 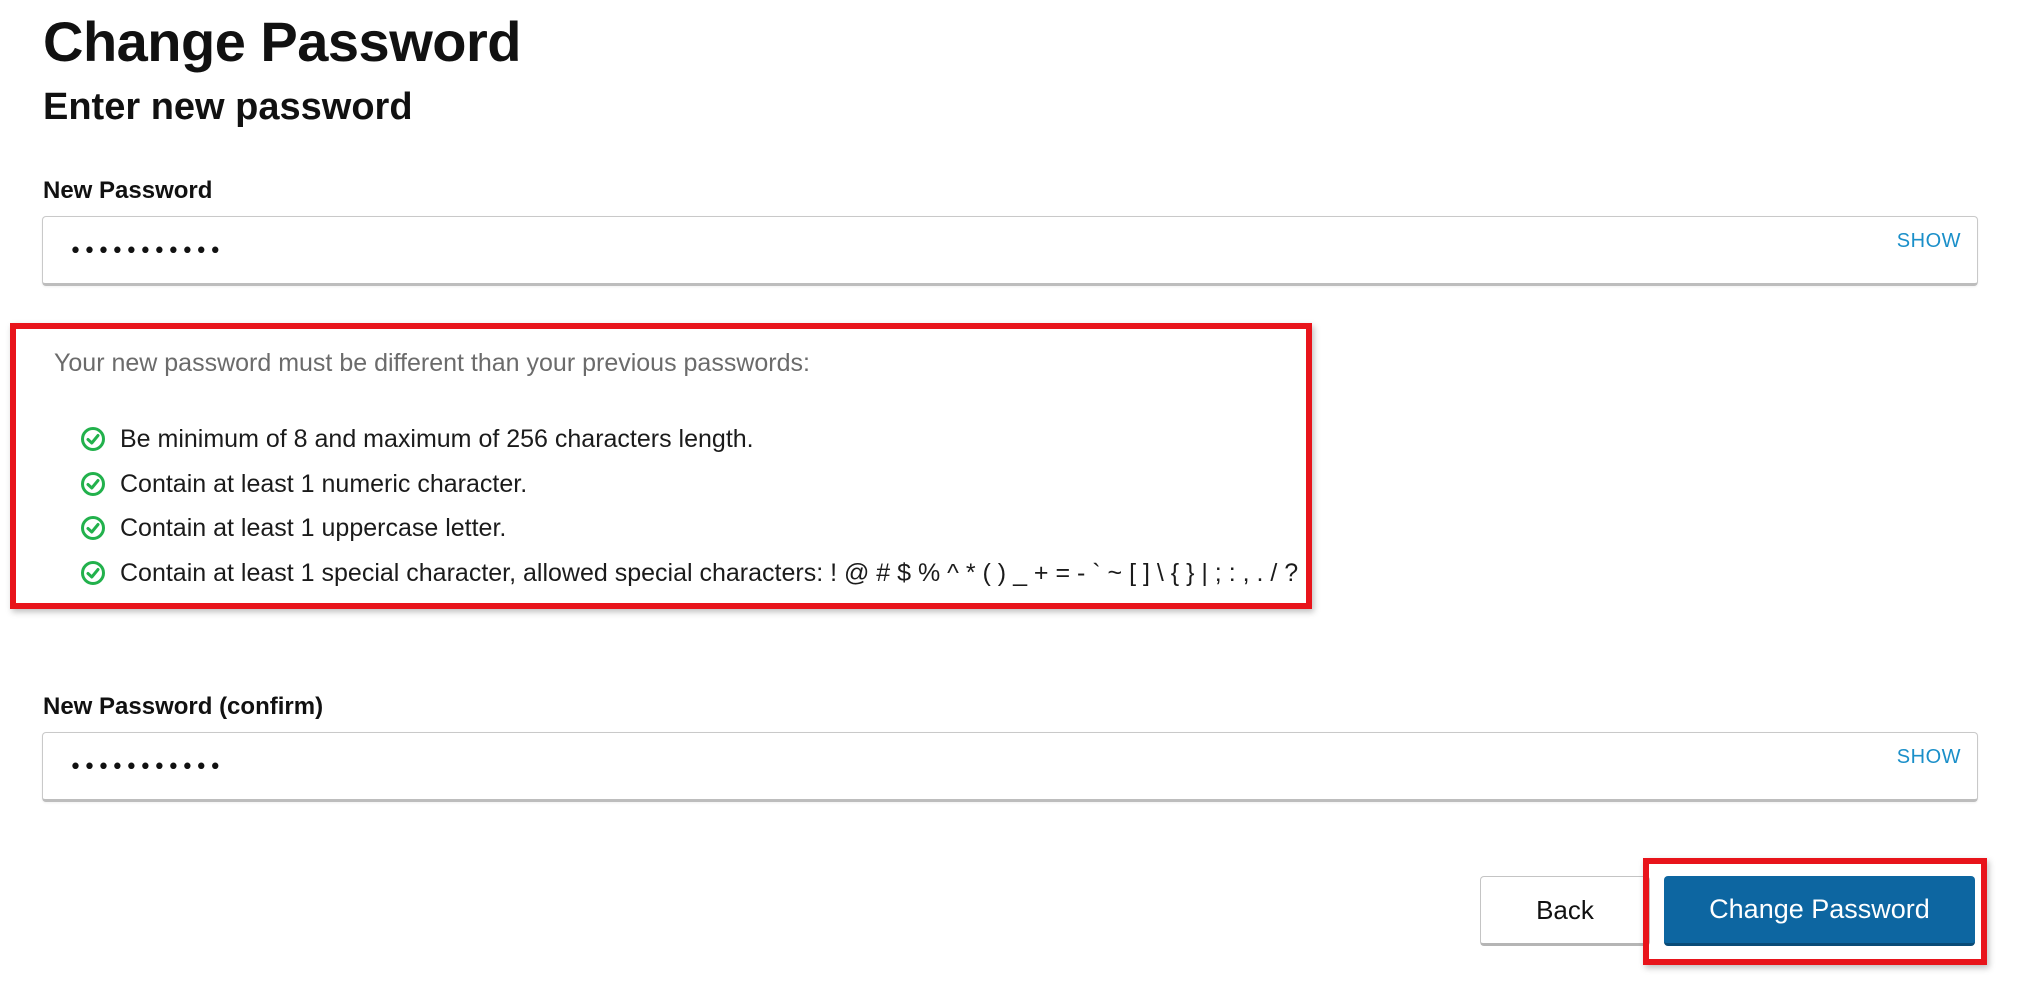 I want to click on requirement-text: Contain at least 1 numeric character., so click(x=324, y=483).